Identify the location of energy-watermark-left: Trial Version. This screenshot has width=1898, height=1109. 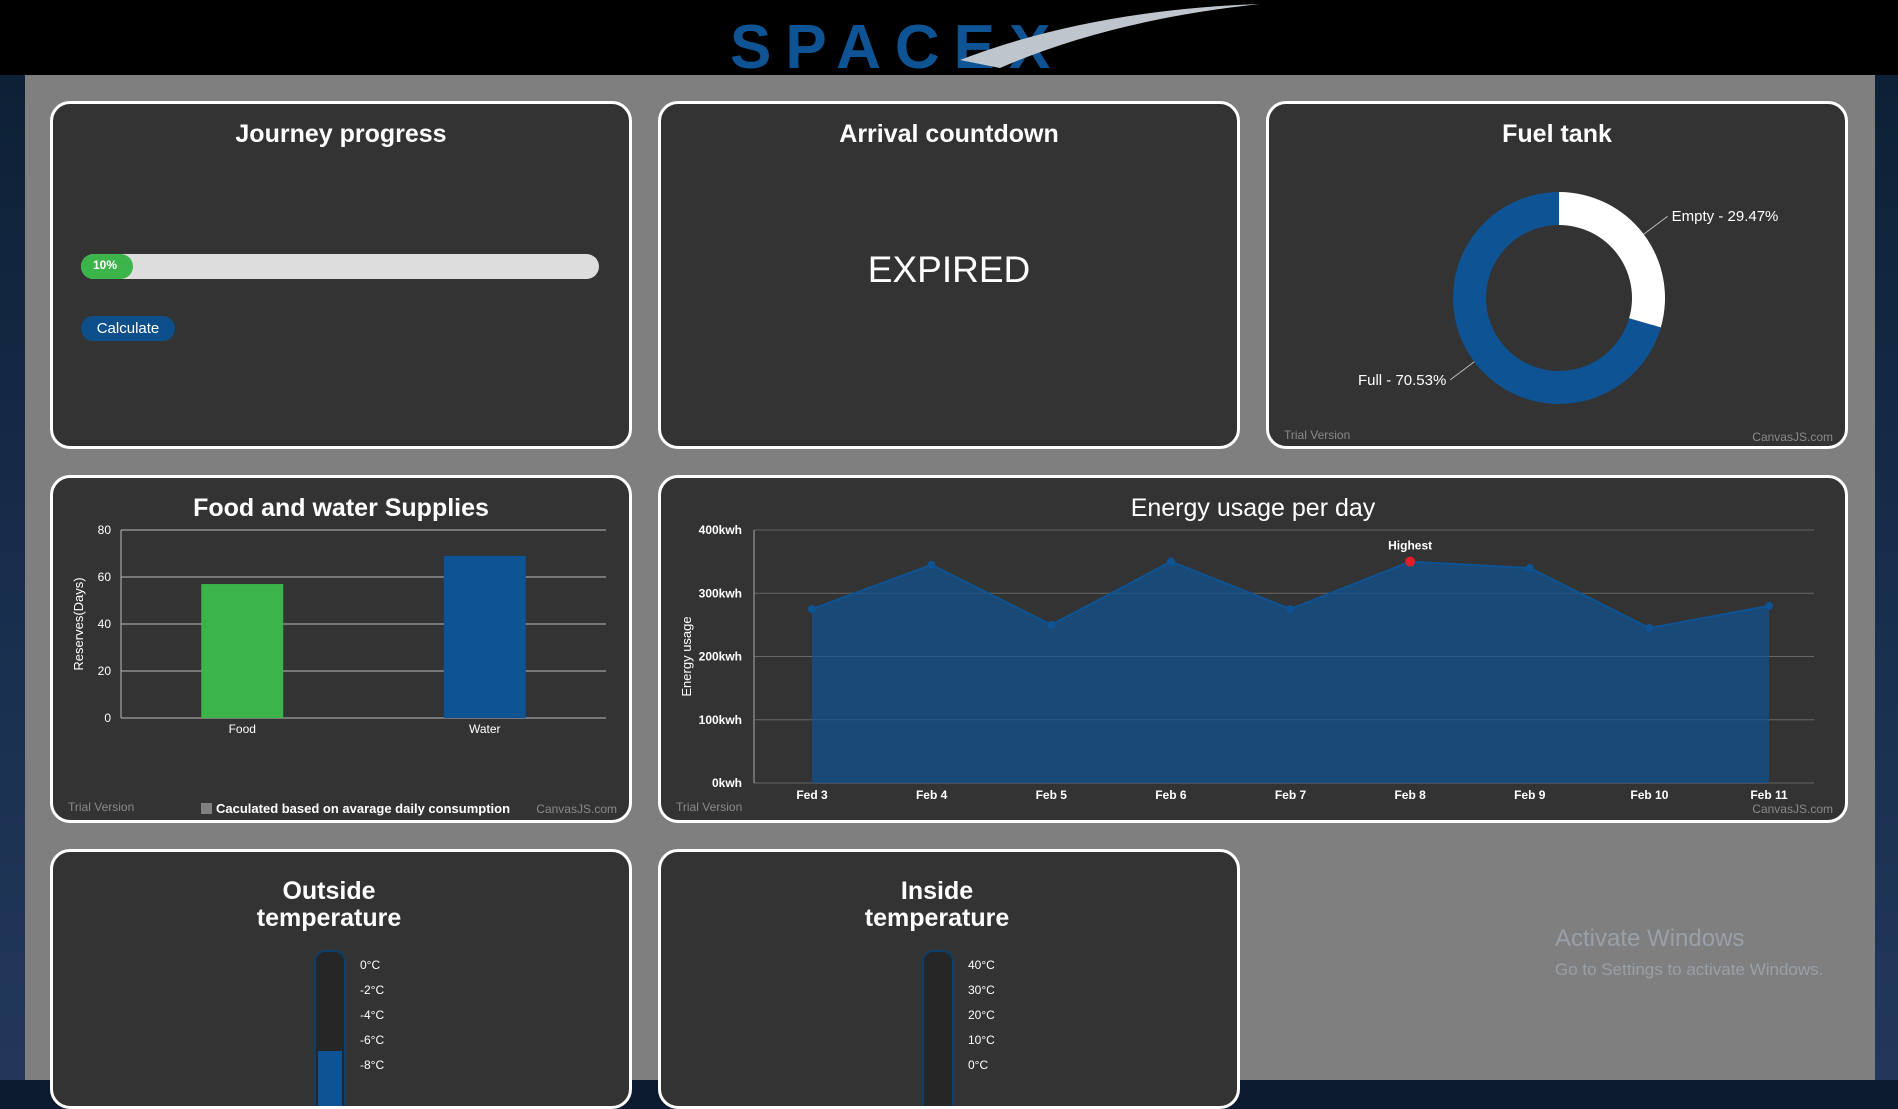
(709, 807).